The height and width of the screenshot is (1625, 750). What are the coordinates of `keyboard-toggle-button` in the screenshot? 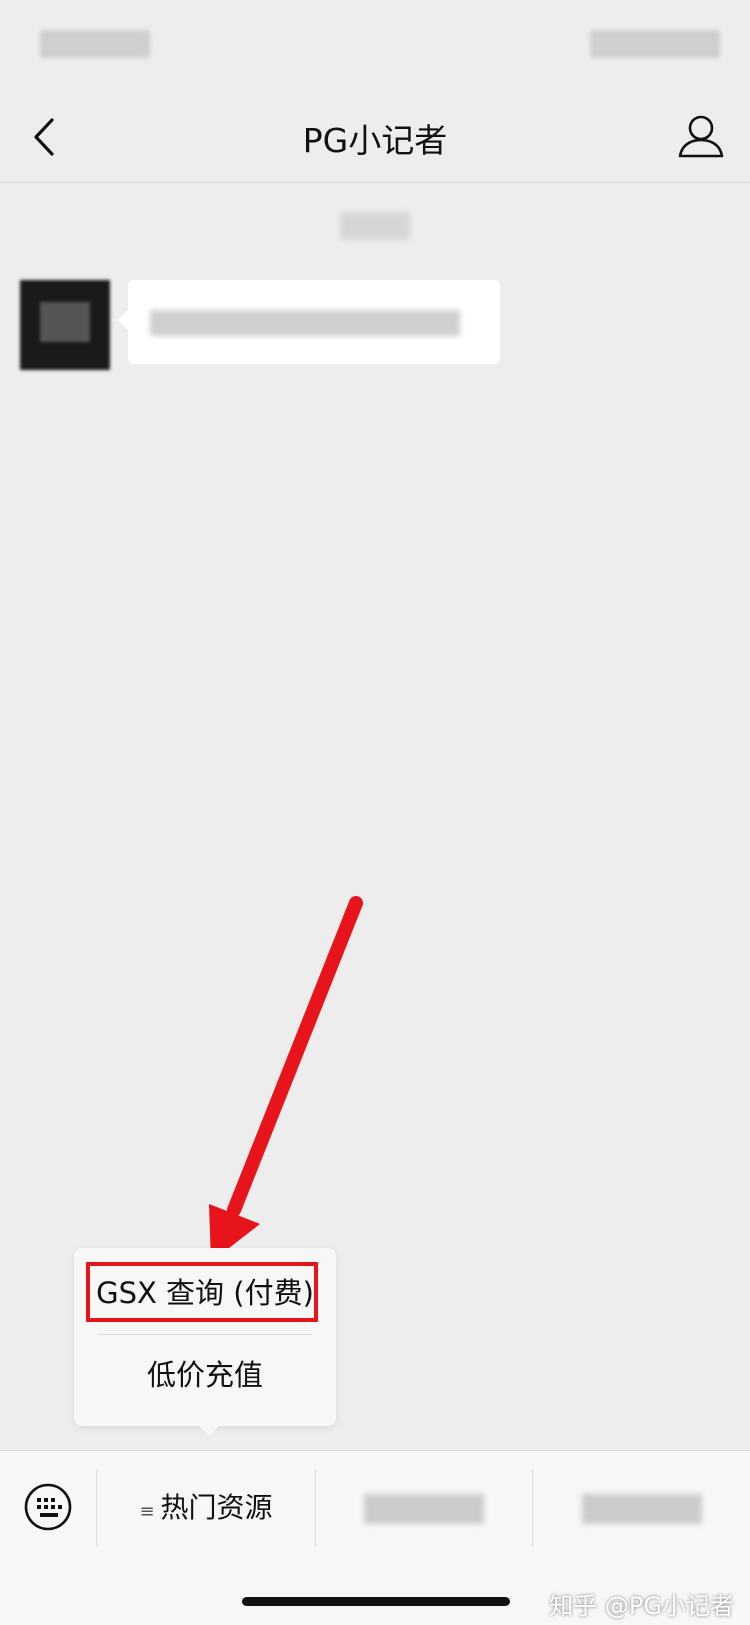 It's located at (48, 1507).